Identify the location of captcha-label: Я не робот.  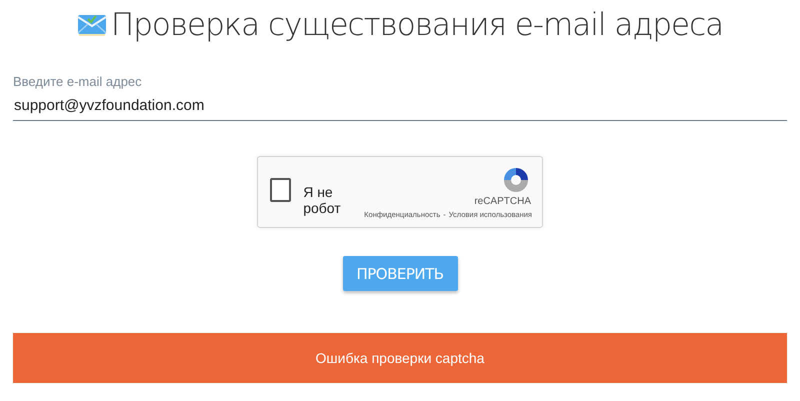
(322, 200).